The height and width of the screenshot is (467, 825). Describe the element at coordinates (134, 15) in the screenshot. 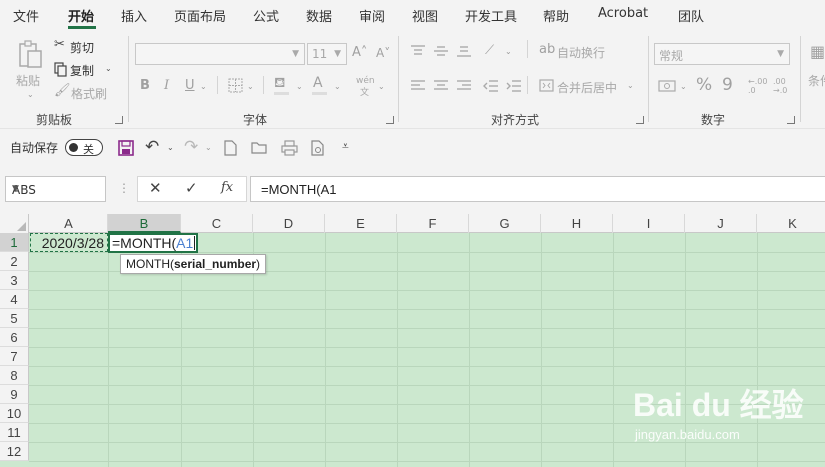

I see `tab-insert: 插入` at that location.